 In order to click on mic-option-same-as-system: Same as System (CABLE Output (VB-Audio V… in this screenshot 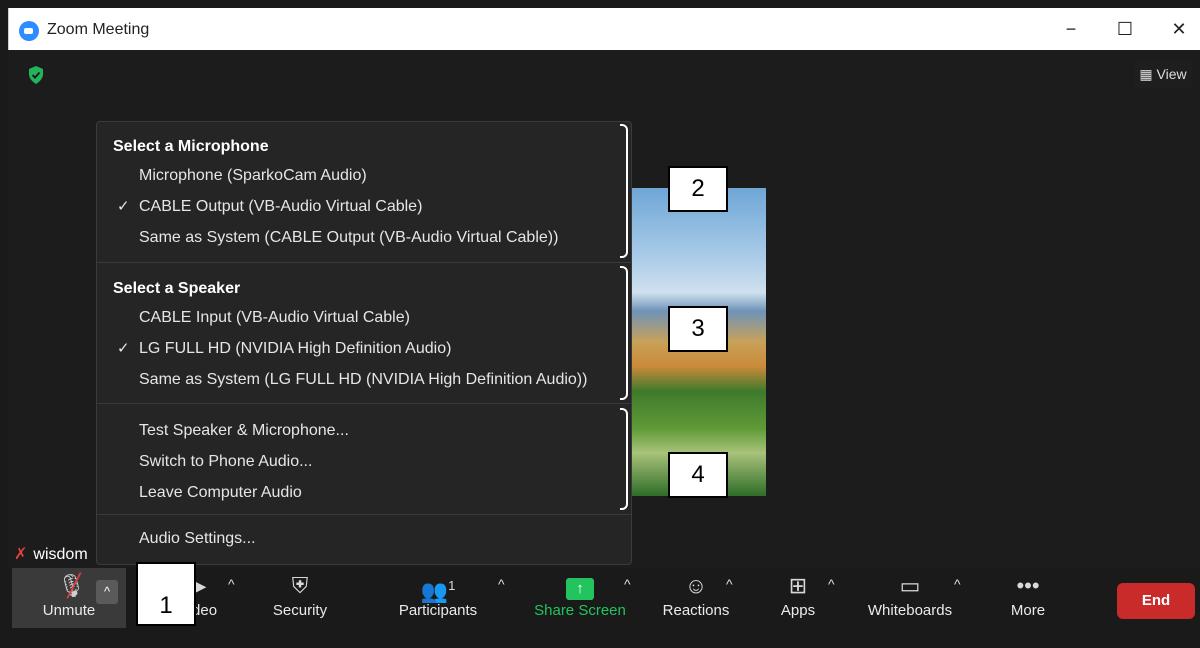, I will do `click(364, 237)`.